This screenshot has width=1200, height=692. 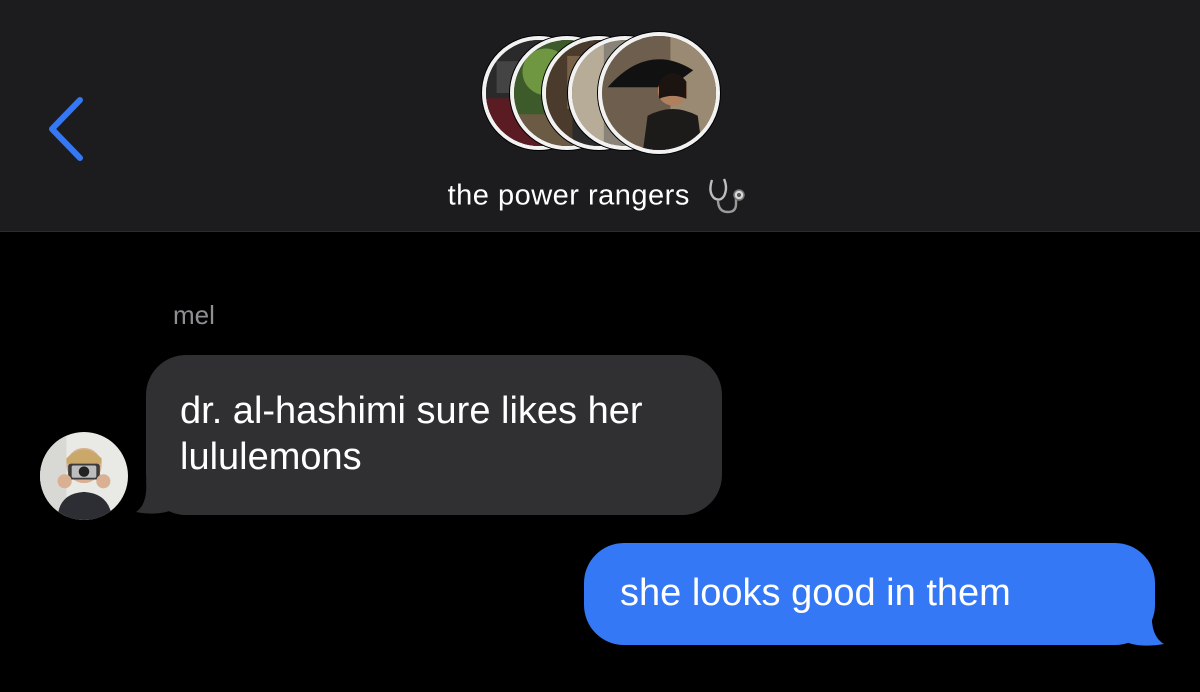 I want to click on back-button, so click(x=70, y=132).